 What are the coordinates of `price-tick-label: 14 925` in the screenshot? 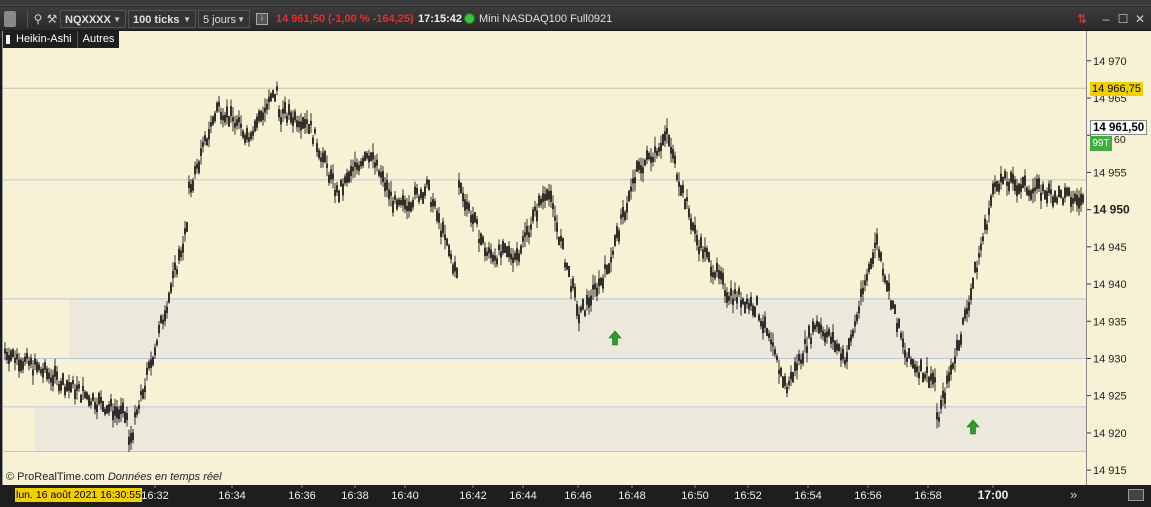 It's located at (1110, 397).